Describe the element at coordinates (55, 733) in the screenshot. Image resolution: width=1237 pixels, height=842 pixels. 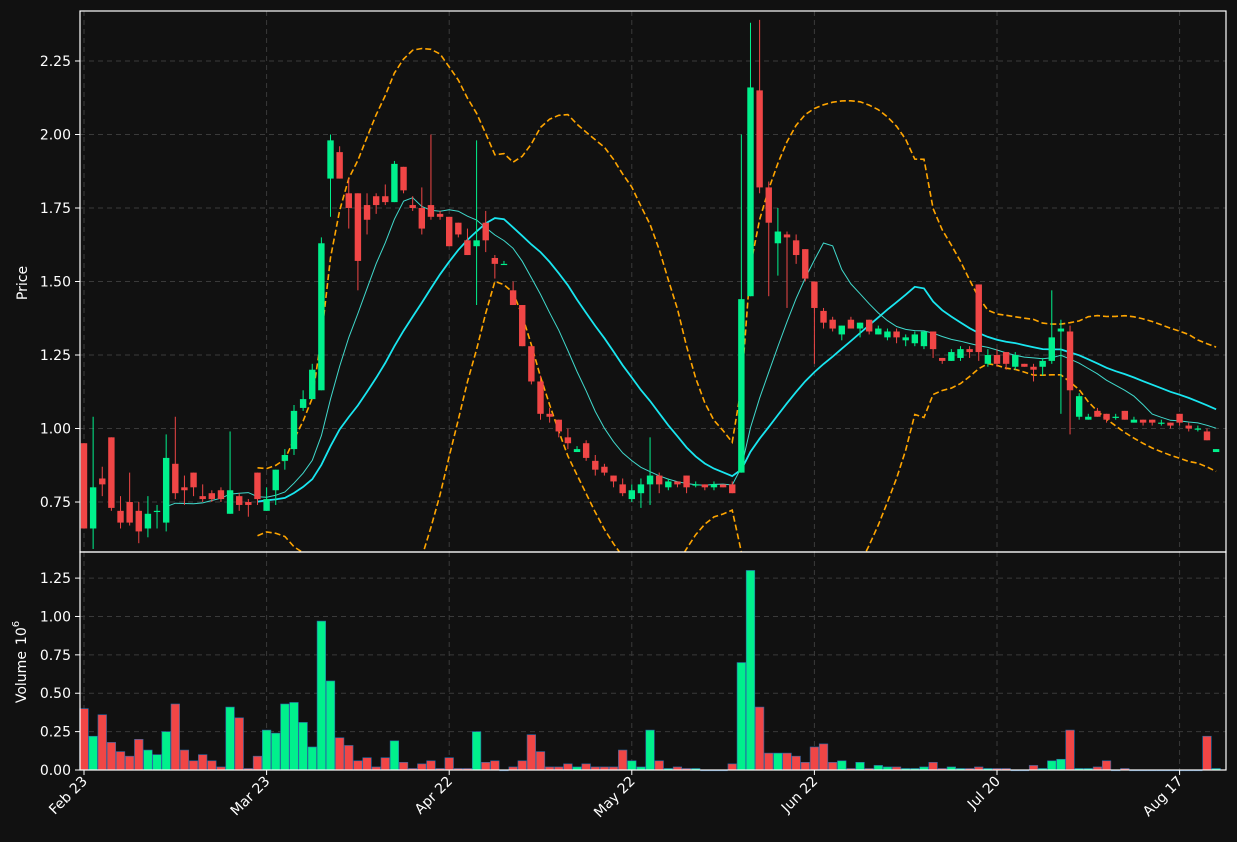
I see `volume-tick-label: 0.25` at that location.